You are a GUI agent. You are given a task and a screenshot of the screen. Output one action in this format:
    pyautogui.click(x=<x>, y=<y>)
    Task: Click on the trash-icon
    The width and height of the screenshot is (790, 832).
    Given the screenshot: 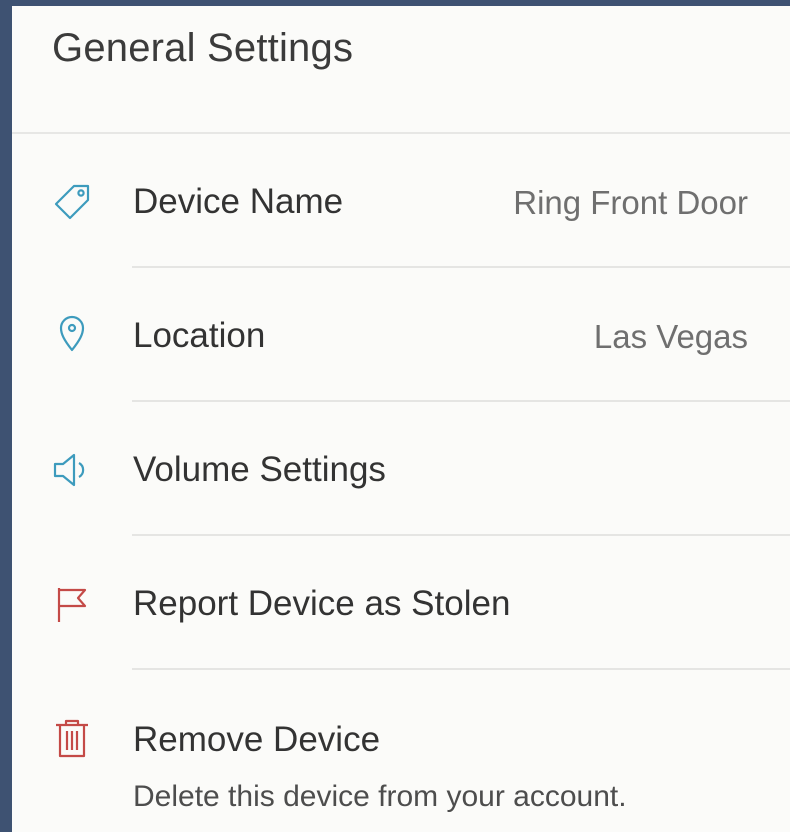 What is the action you would take?
    pyautogui.click(x=72, y=738)
    